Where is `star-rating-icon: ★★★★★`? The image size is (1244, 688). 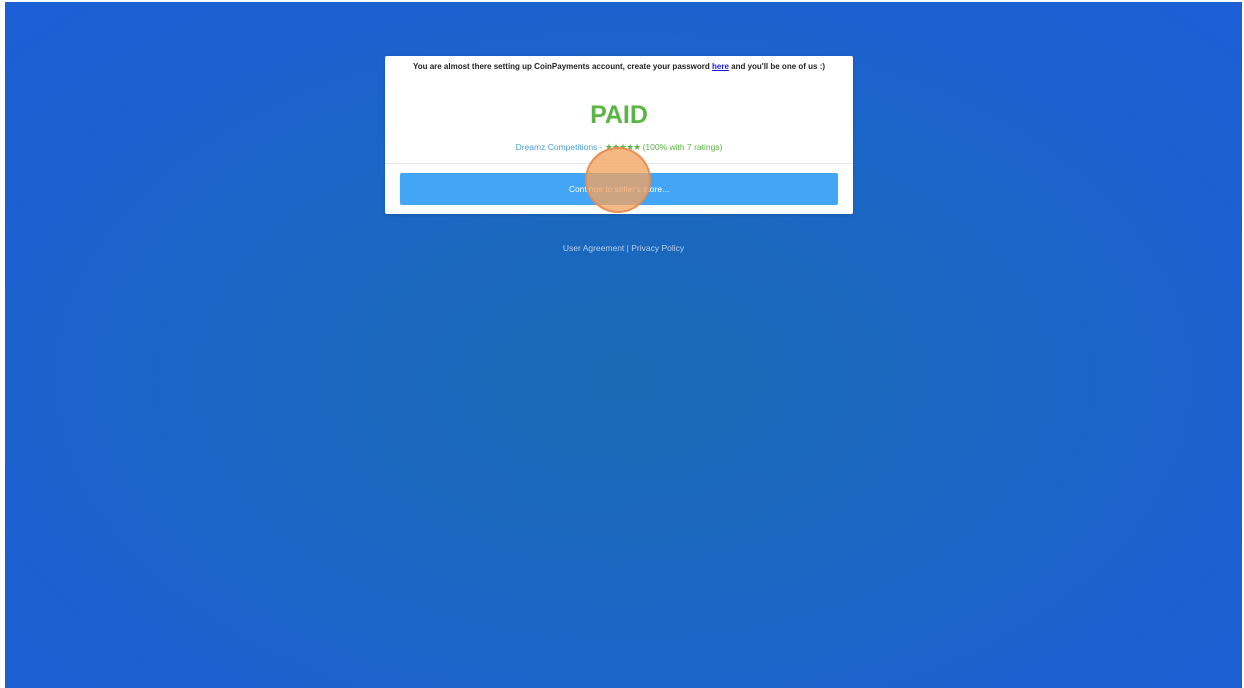
star-rating-icon: ★★★★★ is located at coordinates (622, 147).